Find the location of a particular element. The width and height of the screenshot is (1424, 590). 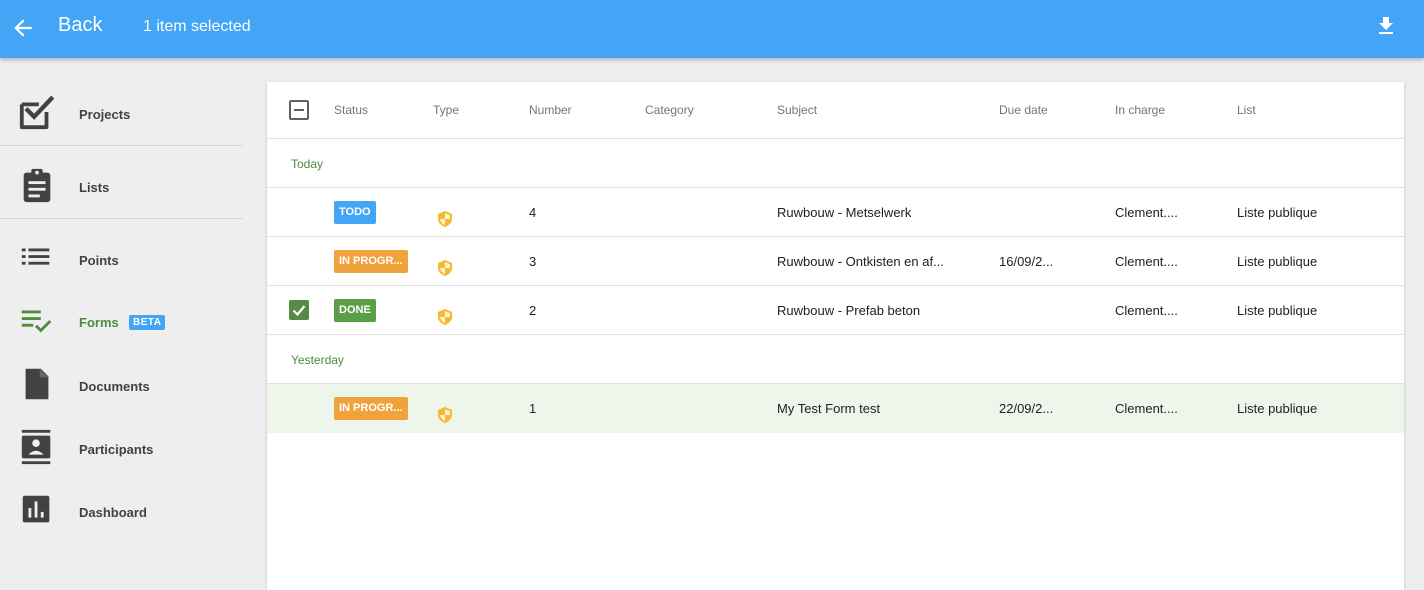

column-header-status: Status is located at coordinates (351, 110).